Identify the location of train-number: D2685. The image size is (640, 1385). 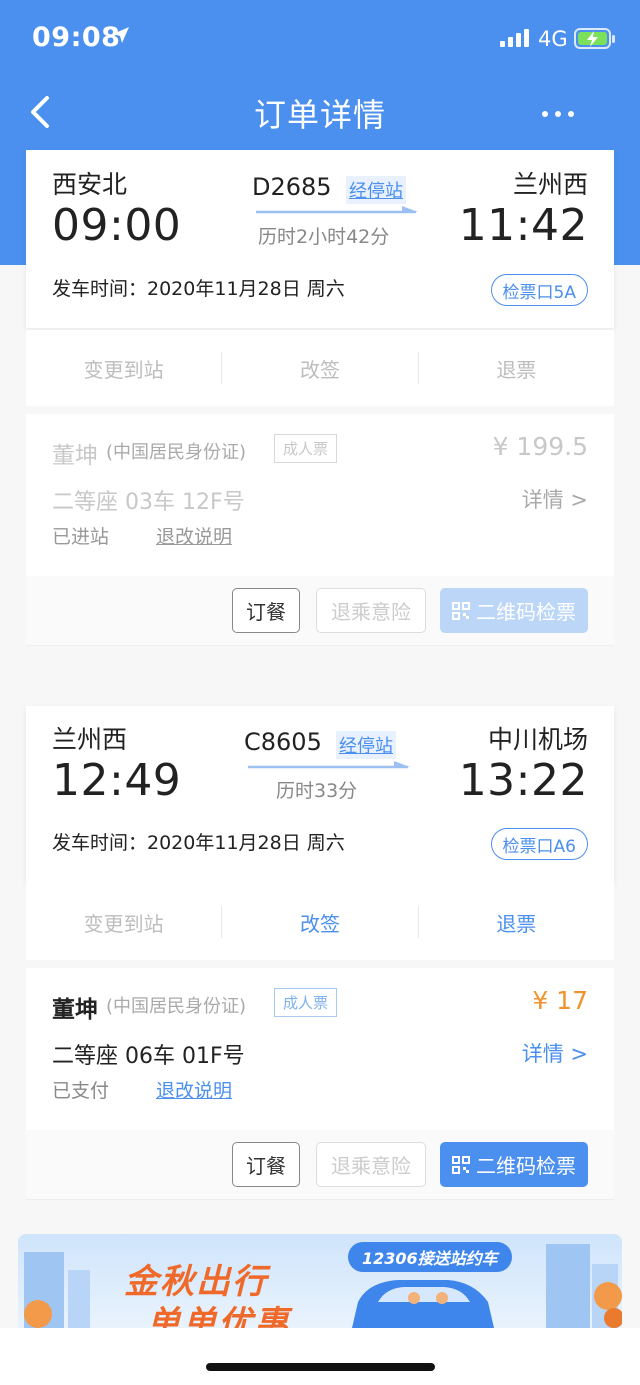
(292, 187).